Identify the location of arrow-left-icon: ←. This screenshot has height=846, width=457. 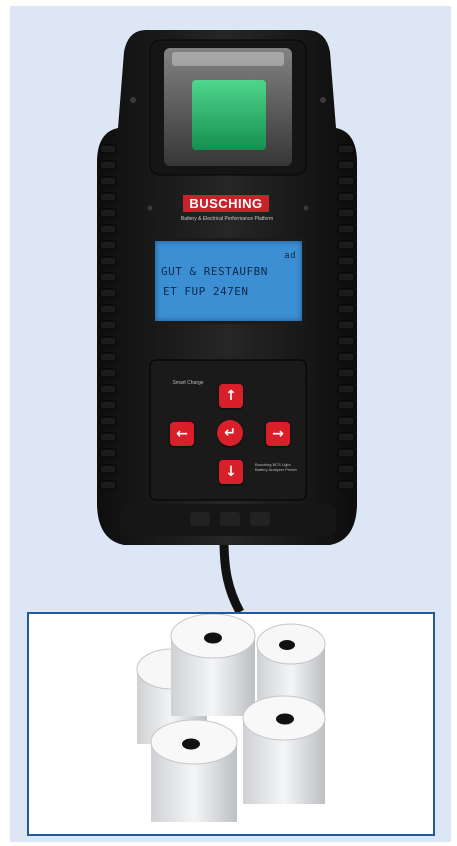
(182, 434).